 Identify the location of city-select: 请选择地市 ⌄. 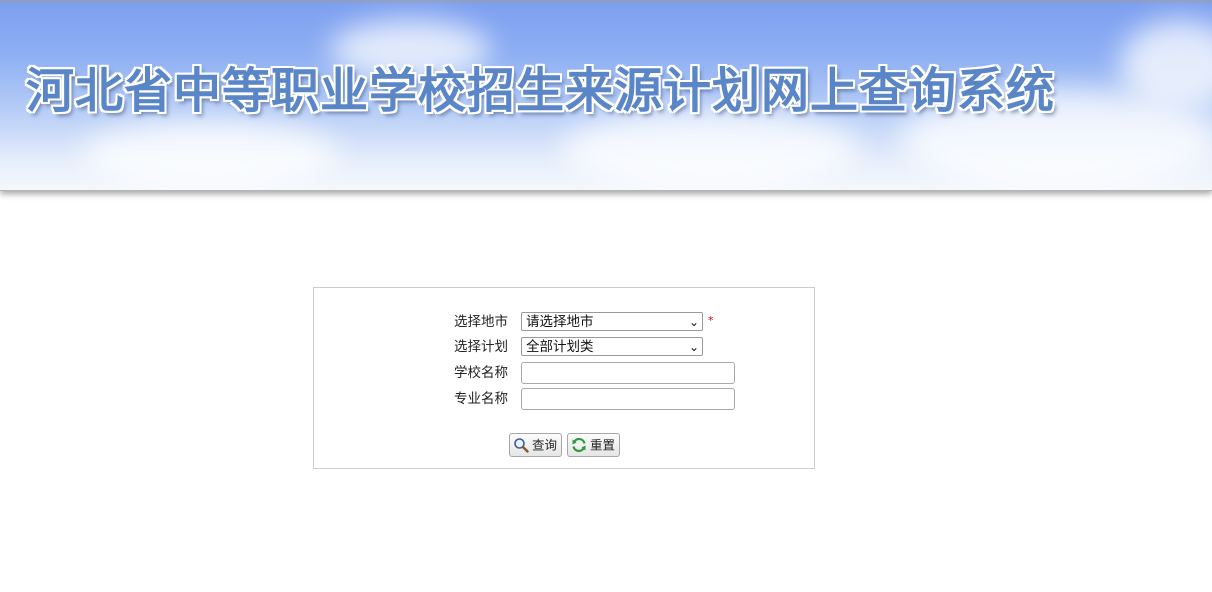
(612, 321).